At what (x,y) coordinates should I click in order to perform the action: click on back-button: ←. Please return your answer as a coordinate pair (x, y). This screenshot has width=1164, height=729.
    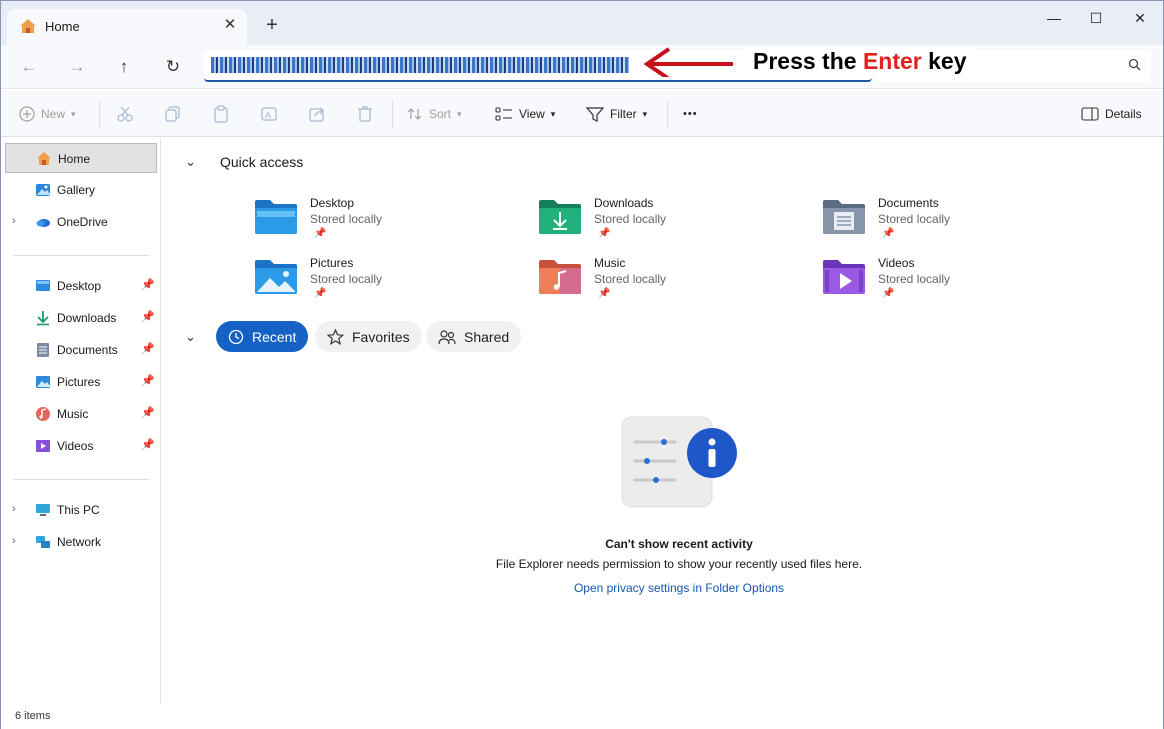
    Looking at the image, I should click on (29, 67).